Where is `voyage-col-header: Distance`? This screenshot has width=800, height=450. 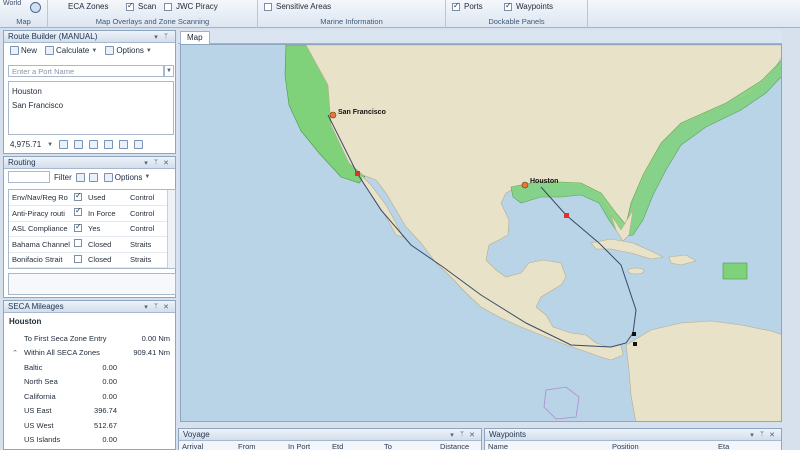
voyage-col-header: Distance is located at coordinates (459, 446).